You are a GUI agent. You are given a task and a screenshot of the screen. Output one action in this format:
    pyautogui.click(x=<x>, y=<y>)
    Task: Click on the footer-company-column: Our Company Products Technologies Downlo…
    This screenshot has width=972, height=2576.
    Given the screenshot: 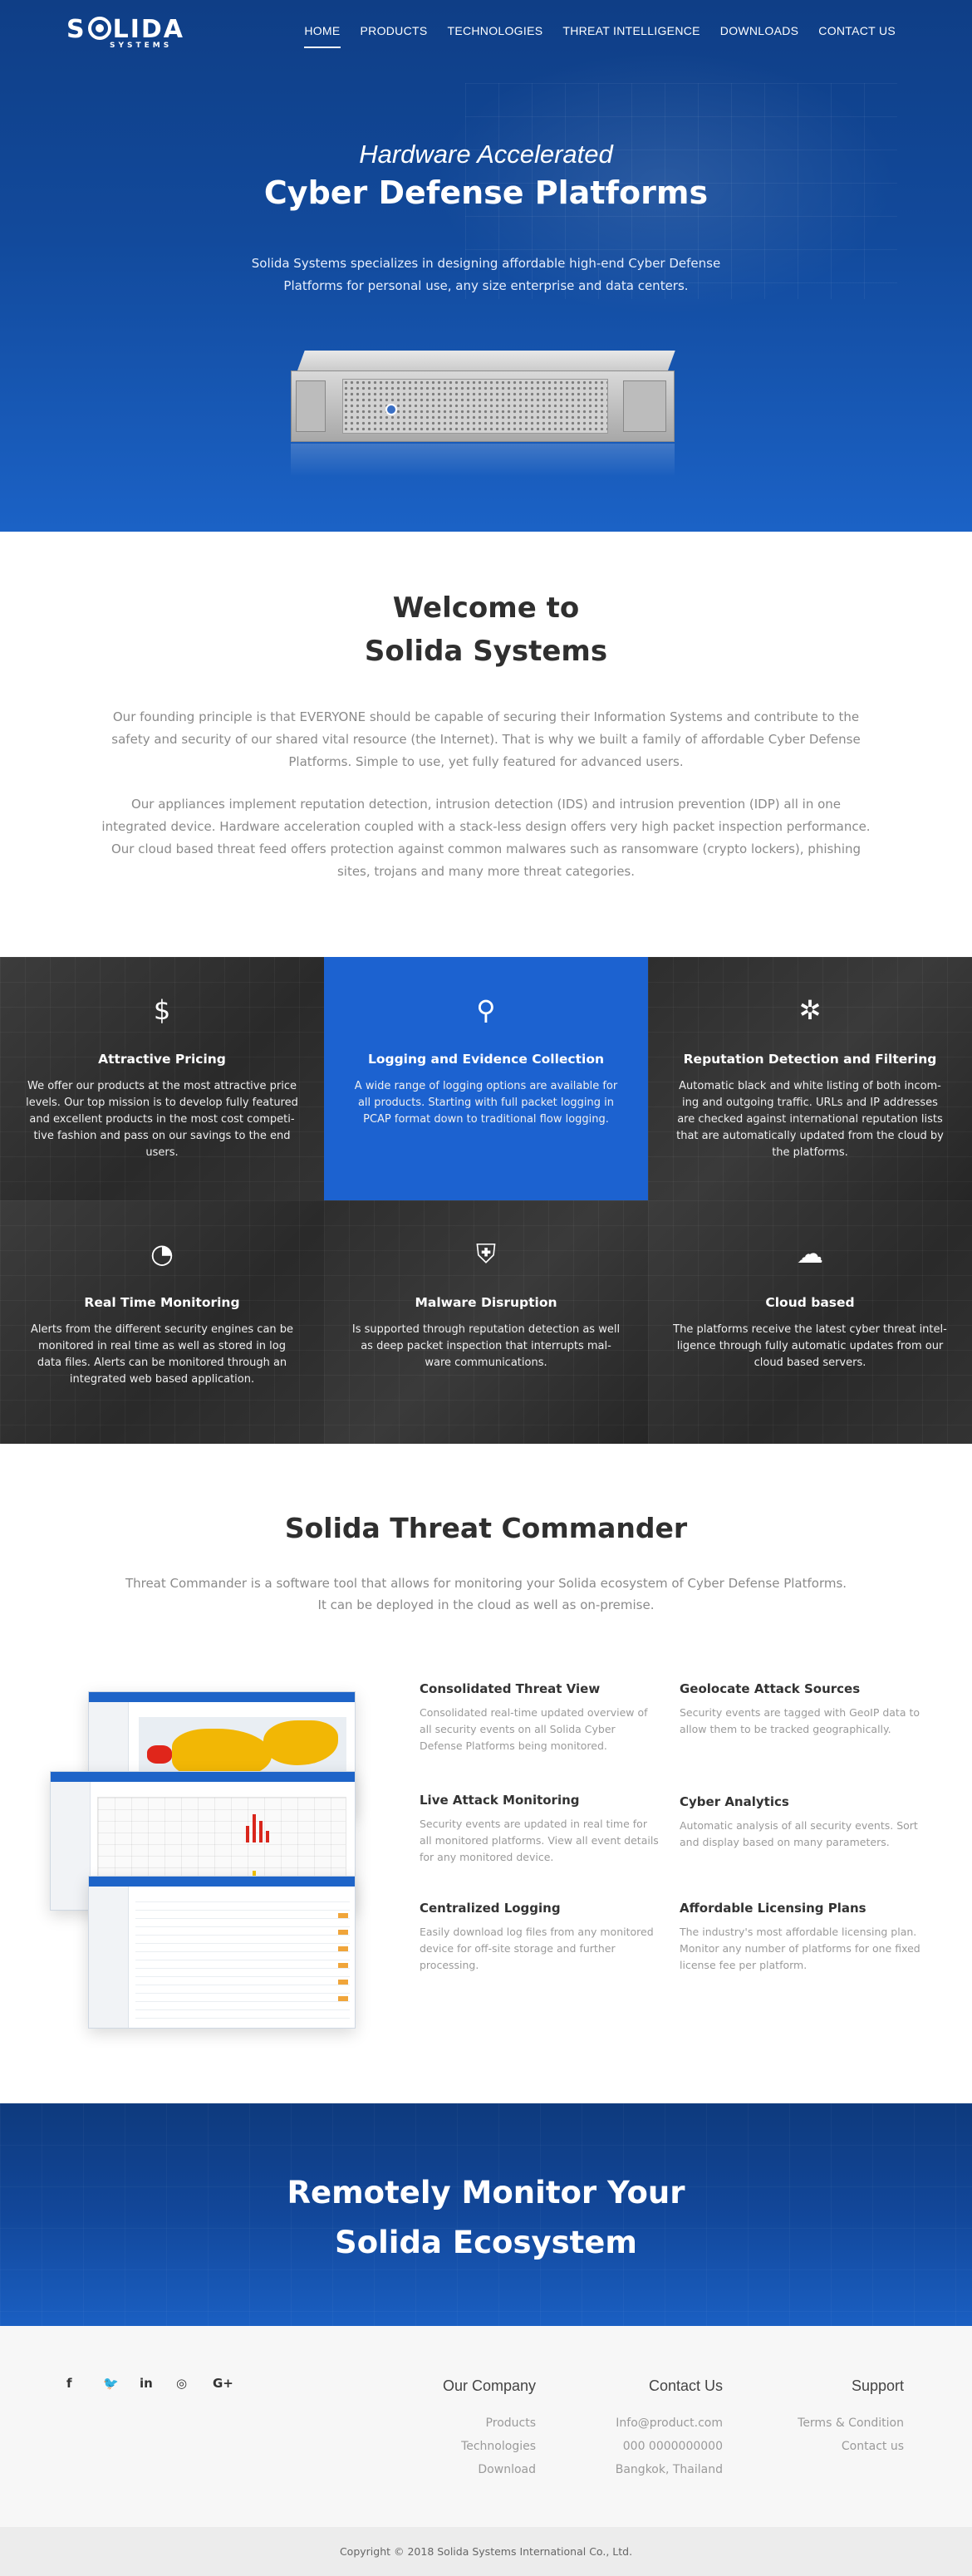 What is the action you would take?
    pyautogui.click(x=468, y=2429)
    